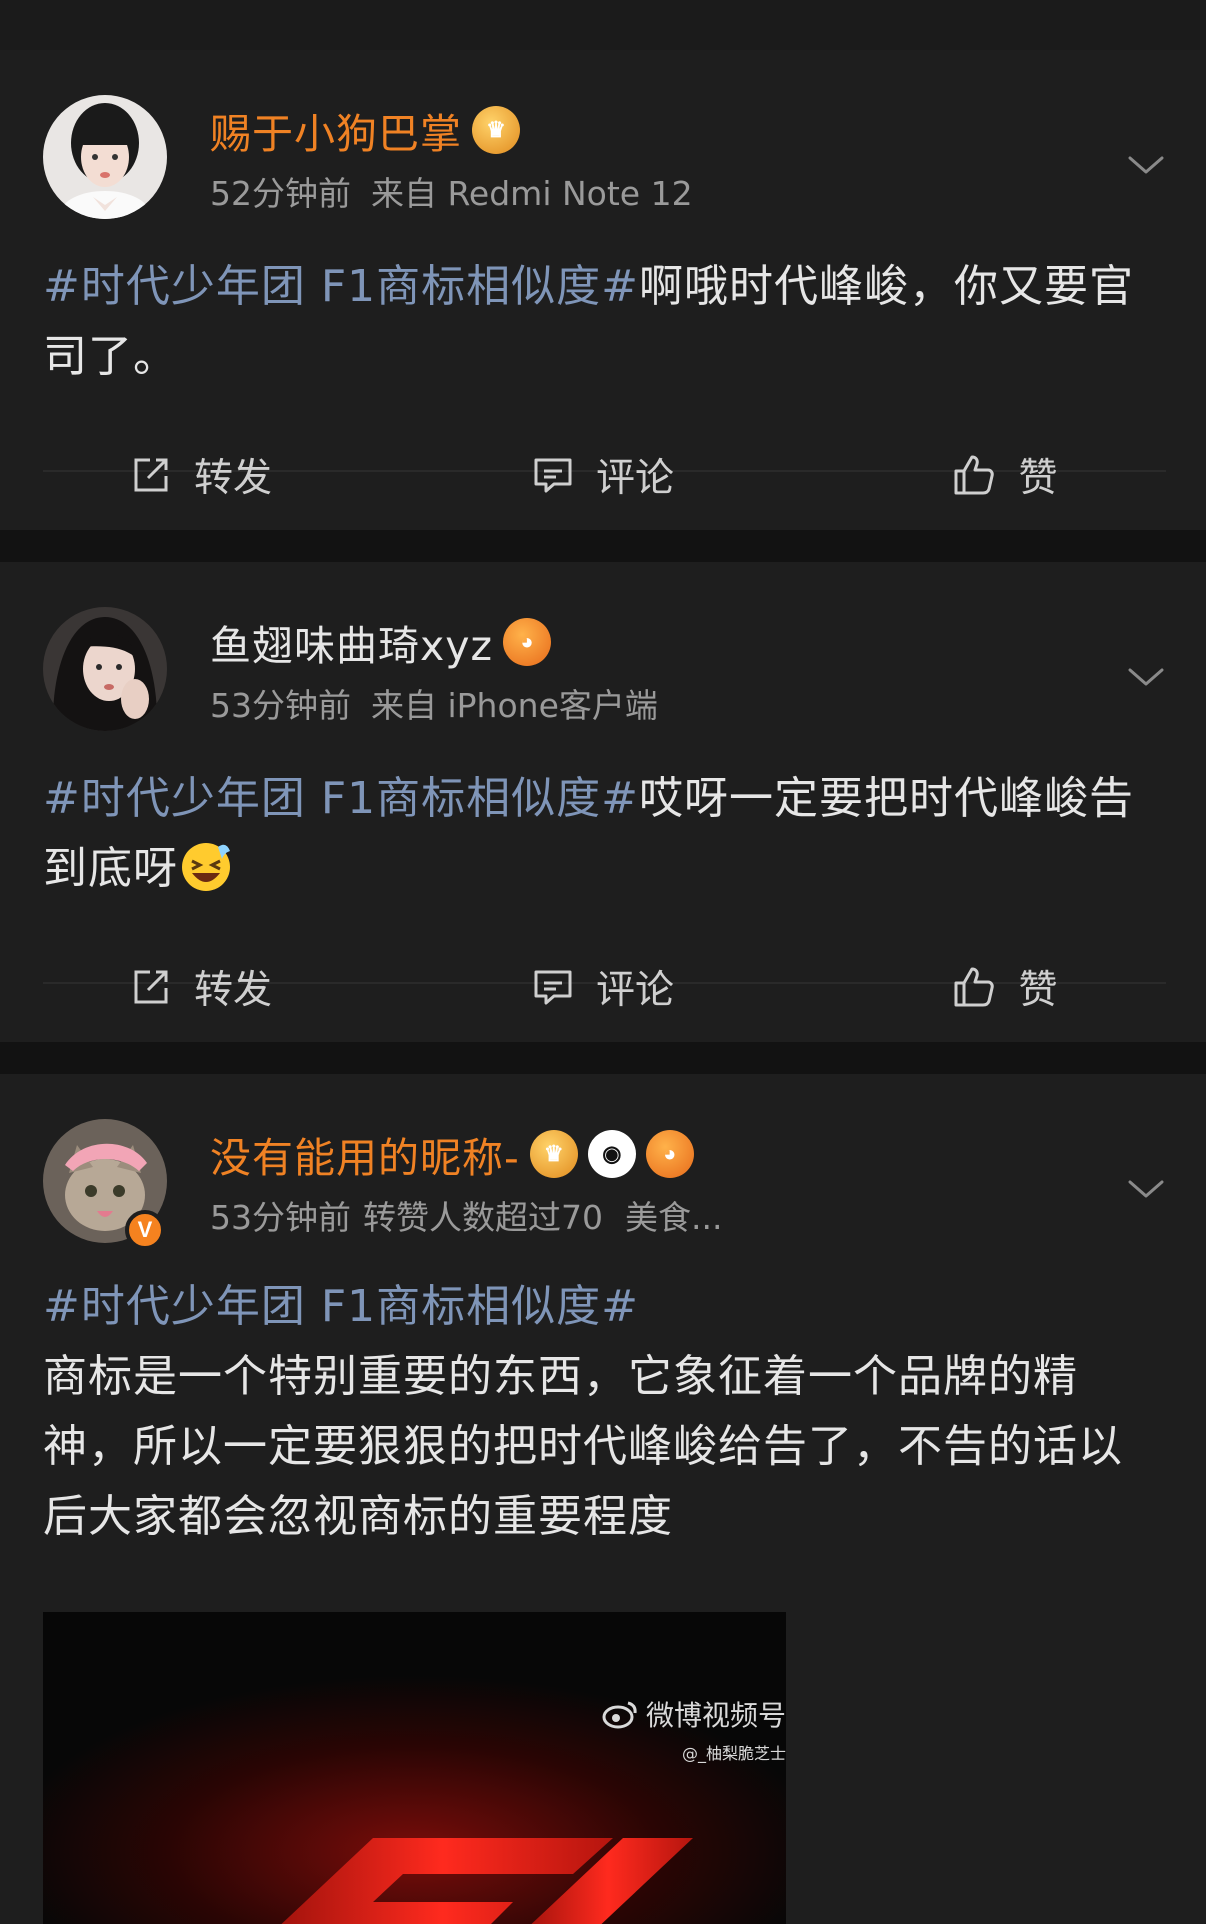 This screenshot has height=1924, width=1206. I want to click on watermark: 微博视频号 @_柚梨脆芝士, so click(694, 1729).